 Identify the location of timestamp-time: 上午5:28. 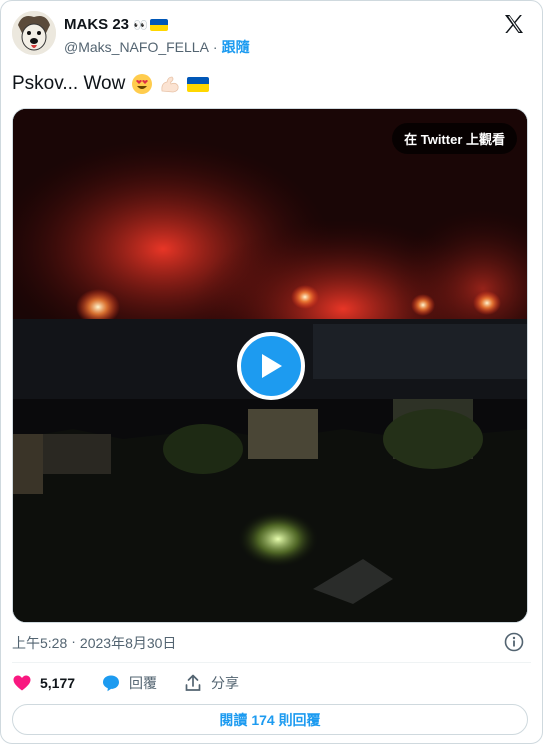
(40, 643).